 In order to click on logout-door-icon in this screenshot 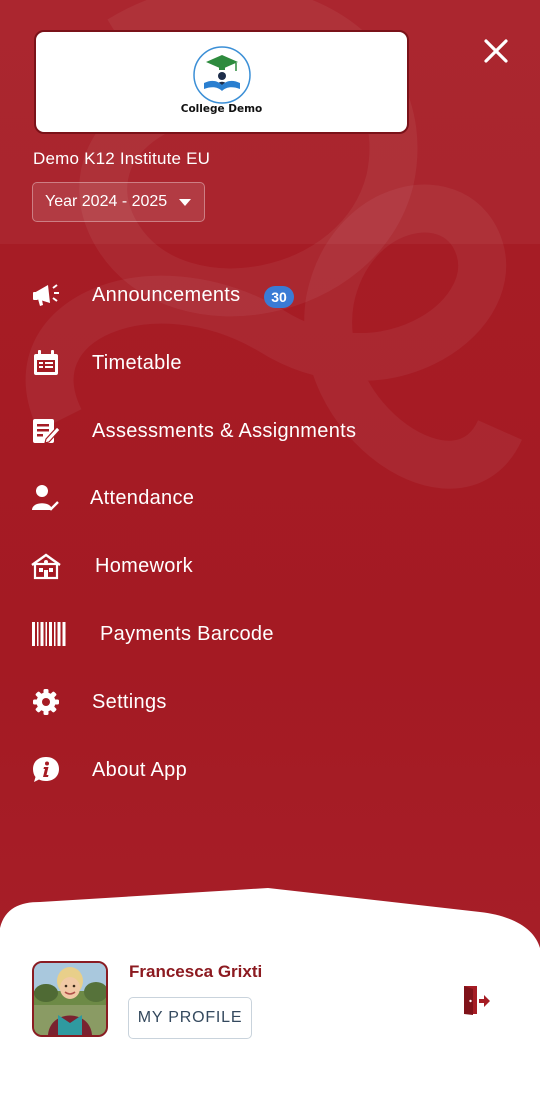, I will do `click(477, 1000)`.